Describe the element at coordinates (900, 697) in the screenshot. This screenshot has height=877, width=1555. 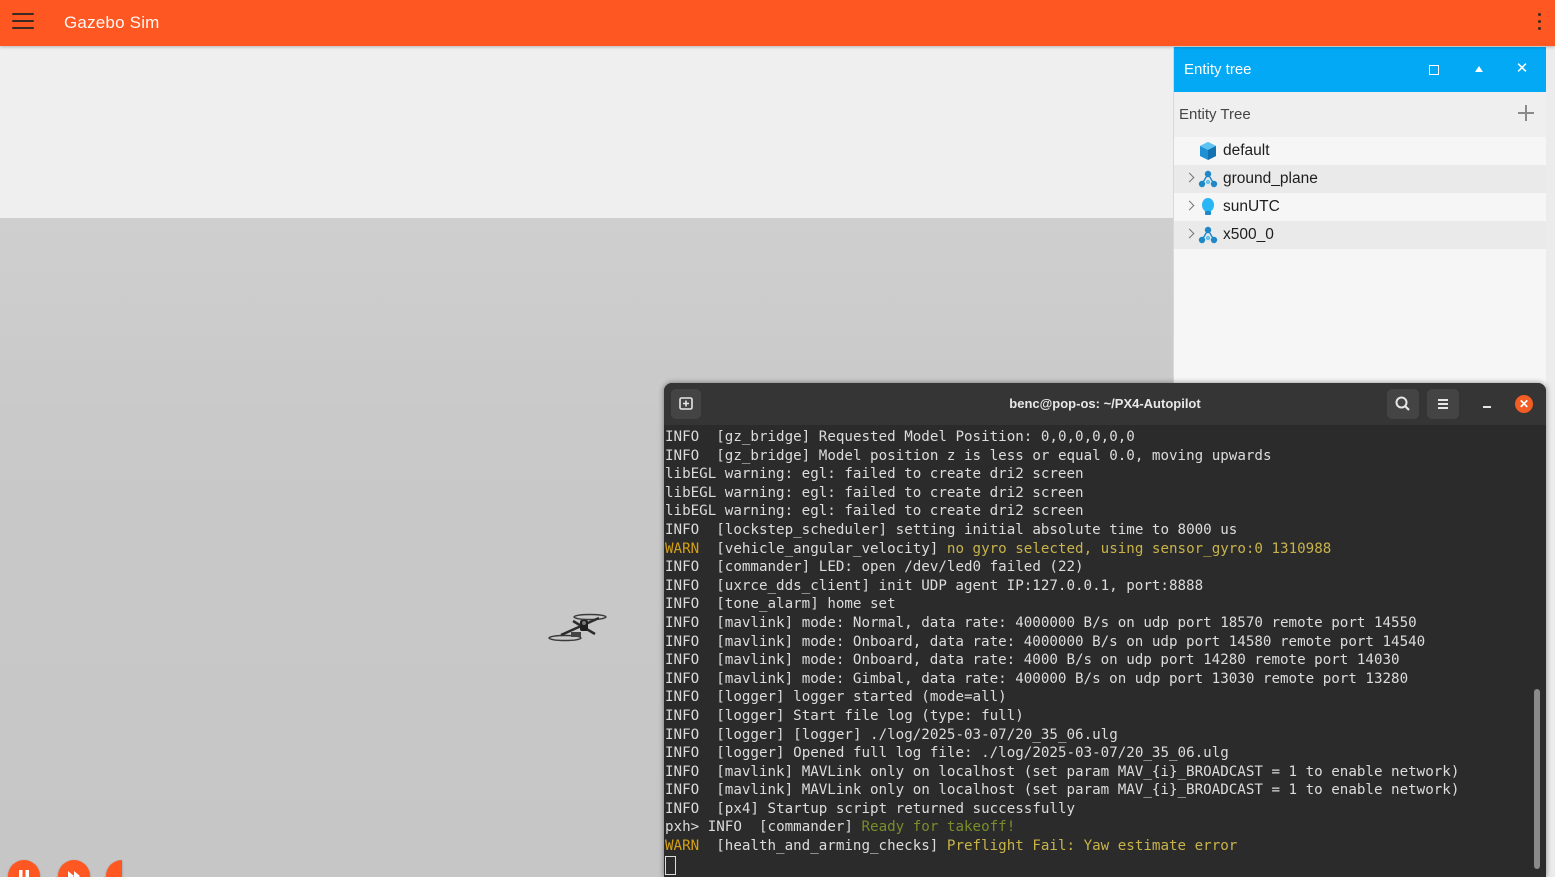
I see `log-message: logger started (mode=all)` at that location.